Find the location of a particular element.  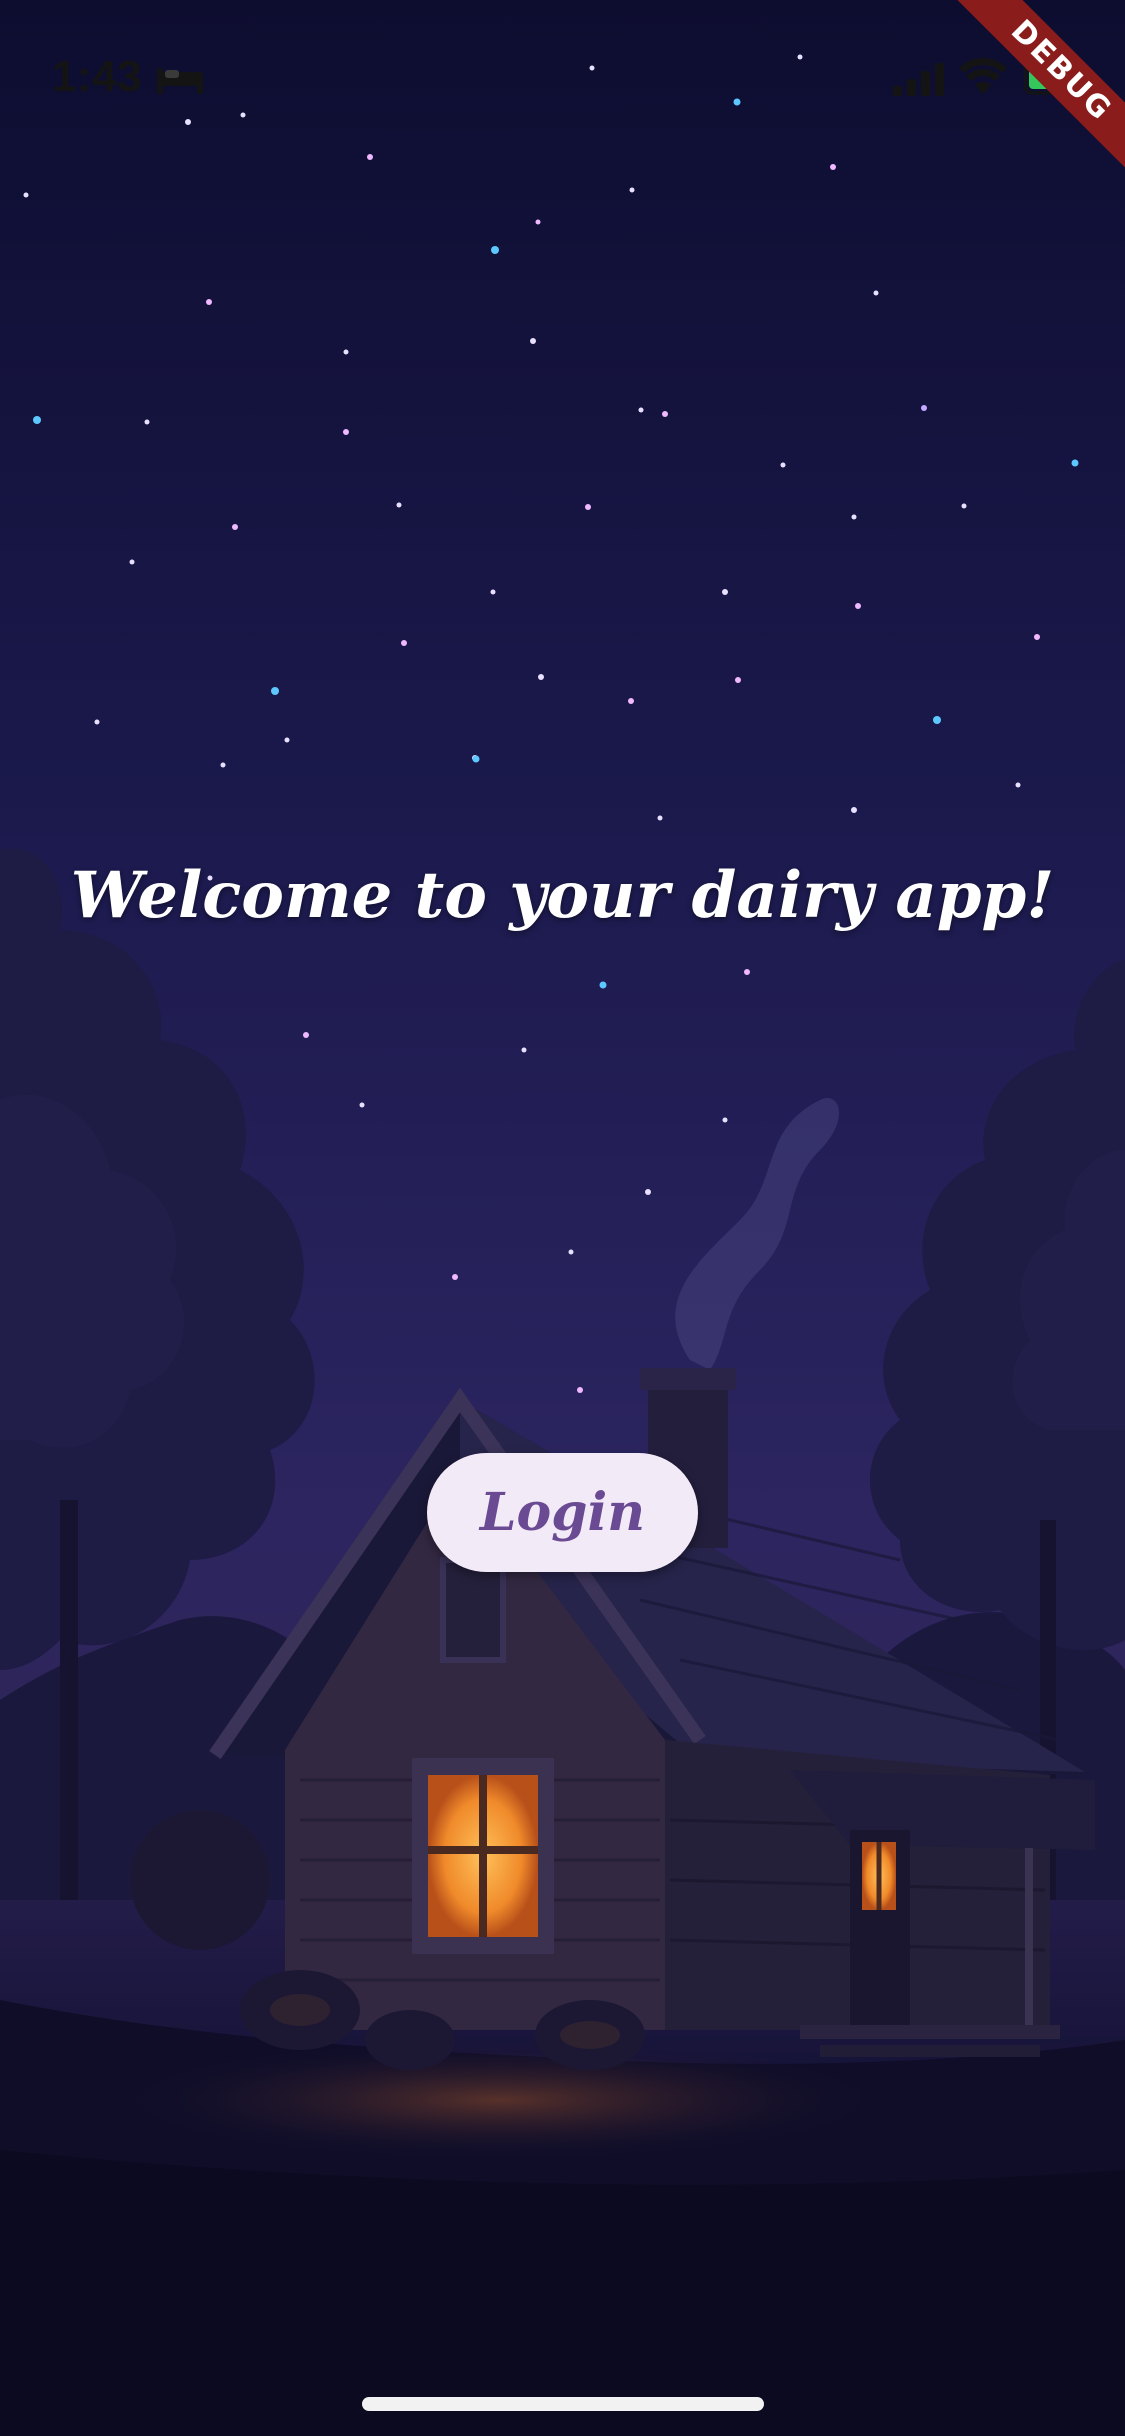

bed-icon is located at coordinates (180, 81).